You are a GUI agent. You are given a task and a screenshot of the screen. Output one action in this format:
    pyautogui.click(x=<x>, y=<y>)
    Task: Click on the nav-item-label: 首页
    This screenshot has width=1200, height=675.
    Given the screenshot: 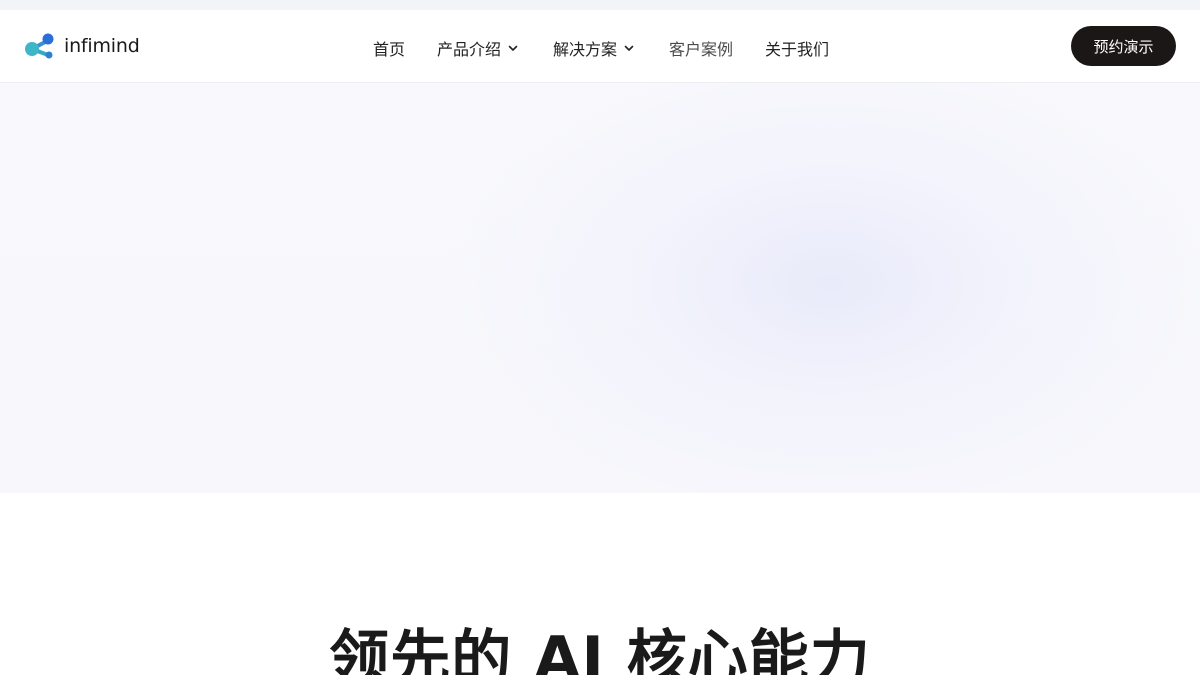 What is the action you would take?
    pyautogui.click(x=389, y=49)
    